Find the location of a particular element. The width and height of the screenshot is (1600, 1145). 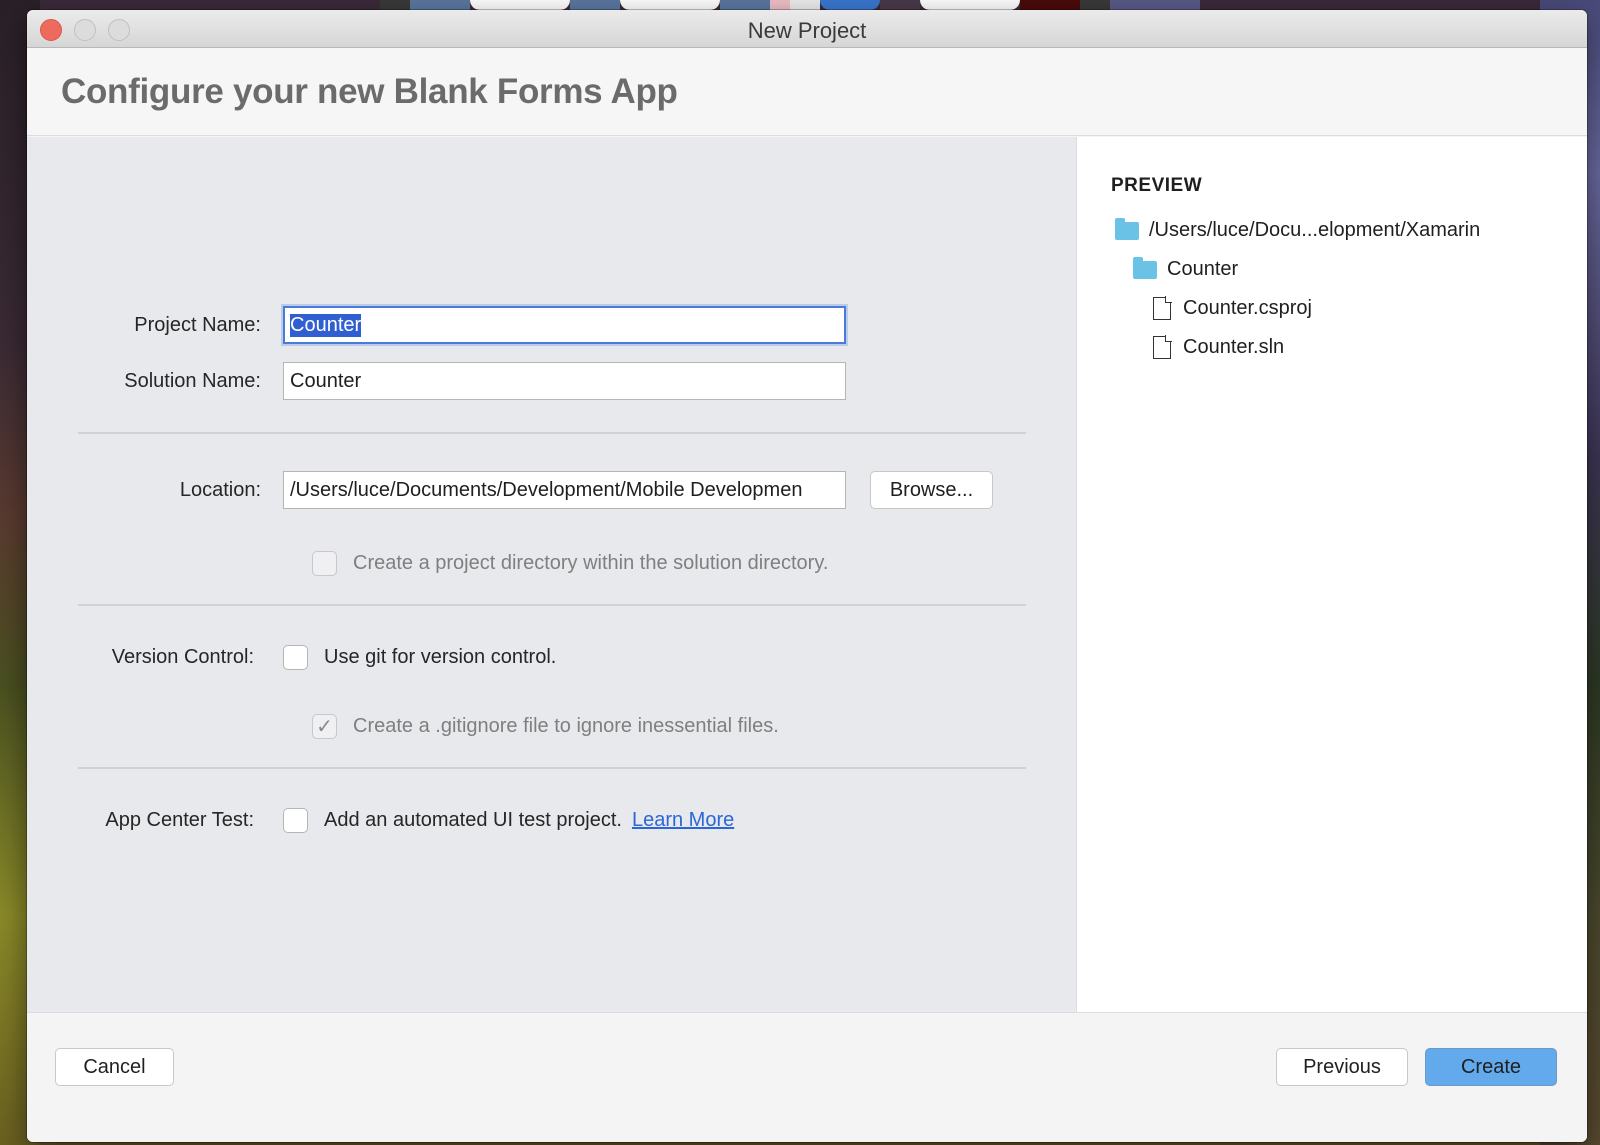

preview-title: PREVIEW is located at coordinates (1157, 185).